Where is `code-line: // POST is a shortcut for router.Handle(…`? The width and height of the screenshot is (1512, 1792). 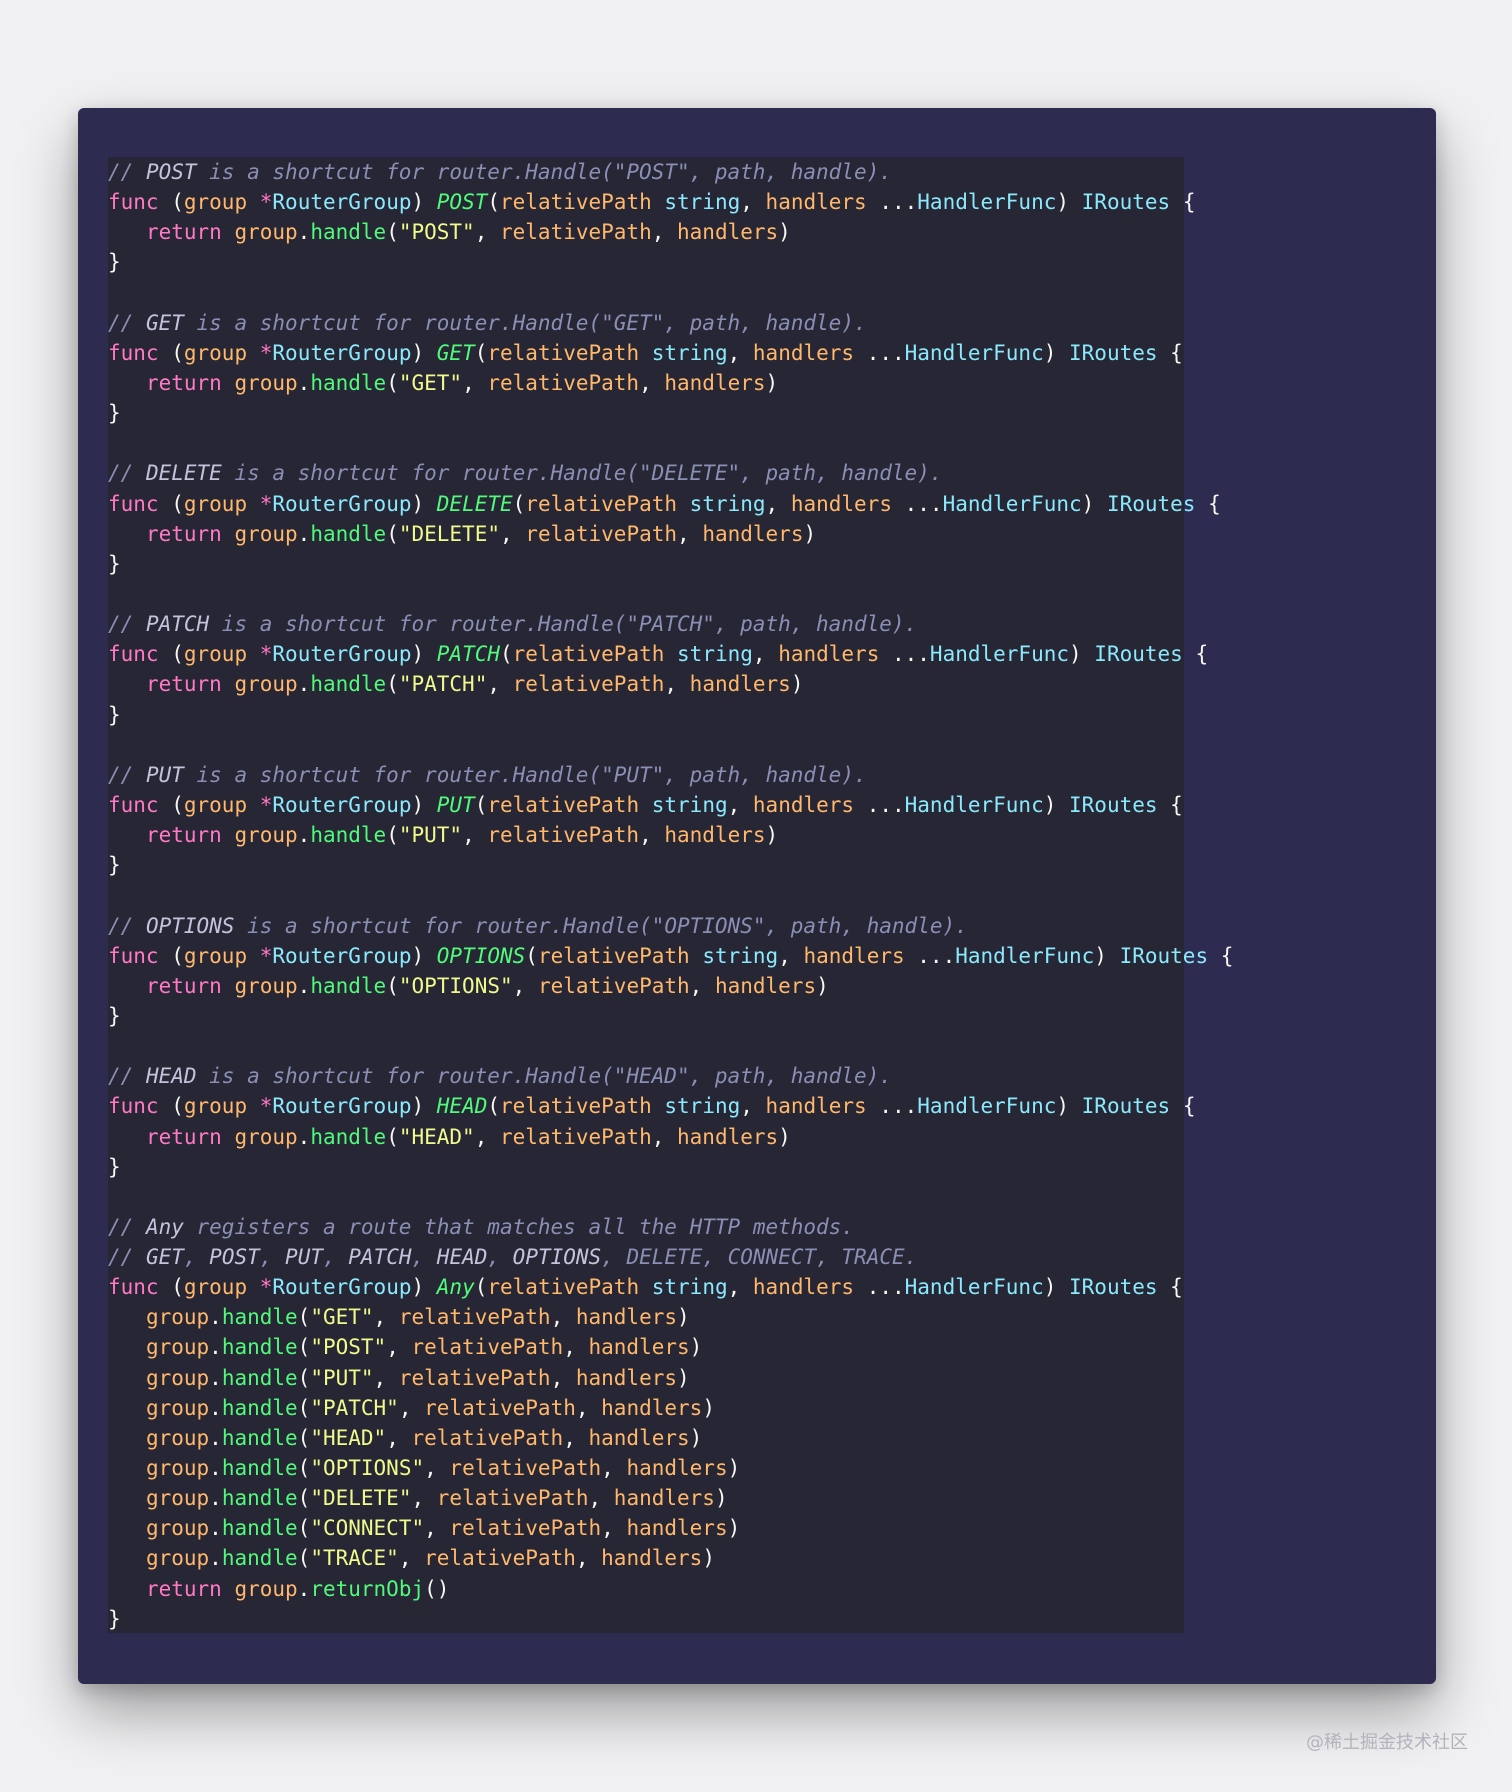
code-line: // POST is a shortcut for router.Handle(… is located at coordinates (646, 172).